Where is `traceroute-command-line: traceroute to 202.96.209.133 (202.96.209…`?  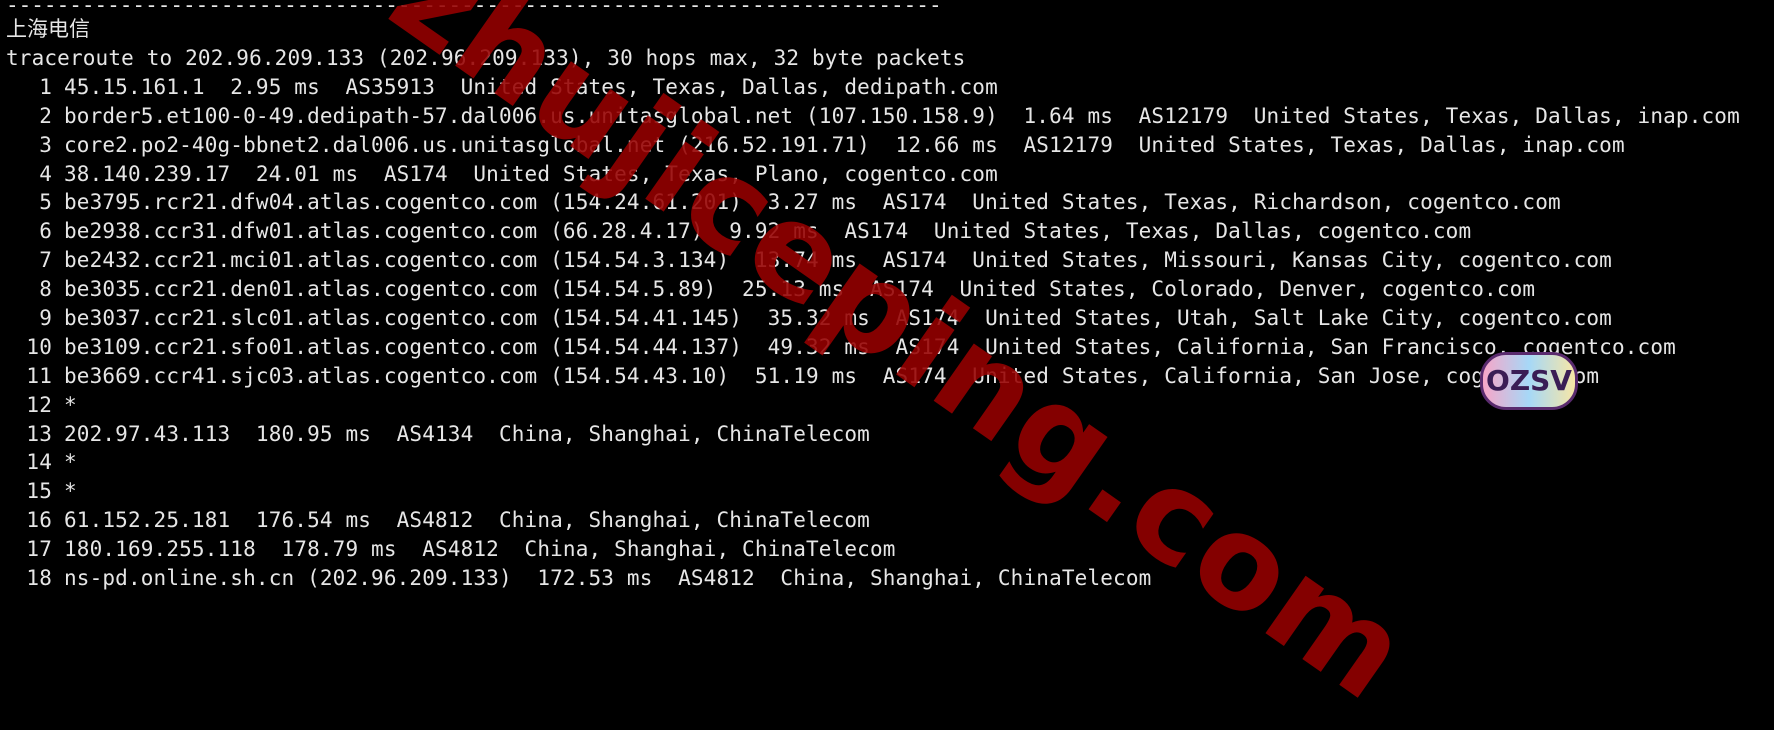
traceroute-command-line: traceroute to 202.96.209.133 (202.96.209… is located at coordinates (486, 58).